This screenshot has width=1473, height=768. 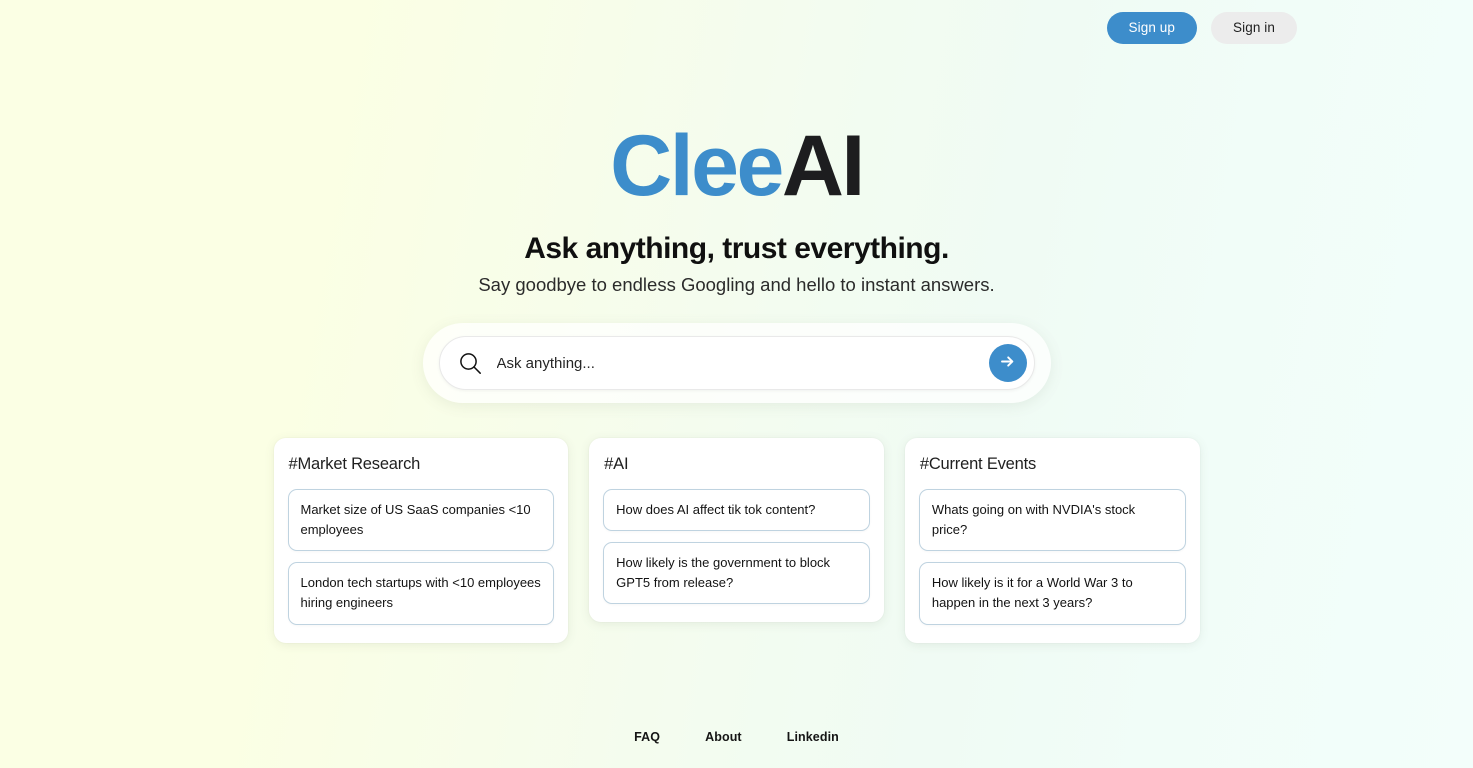 I want to click on footer-link-linkedin: Linkedin, so click(x=813, y=737).